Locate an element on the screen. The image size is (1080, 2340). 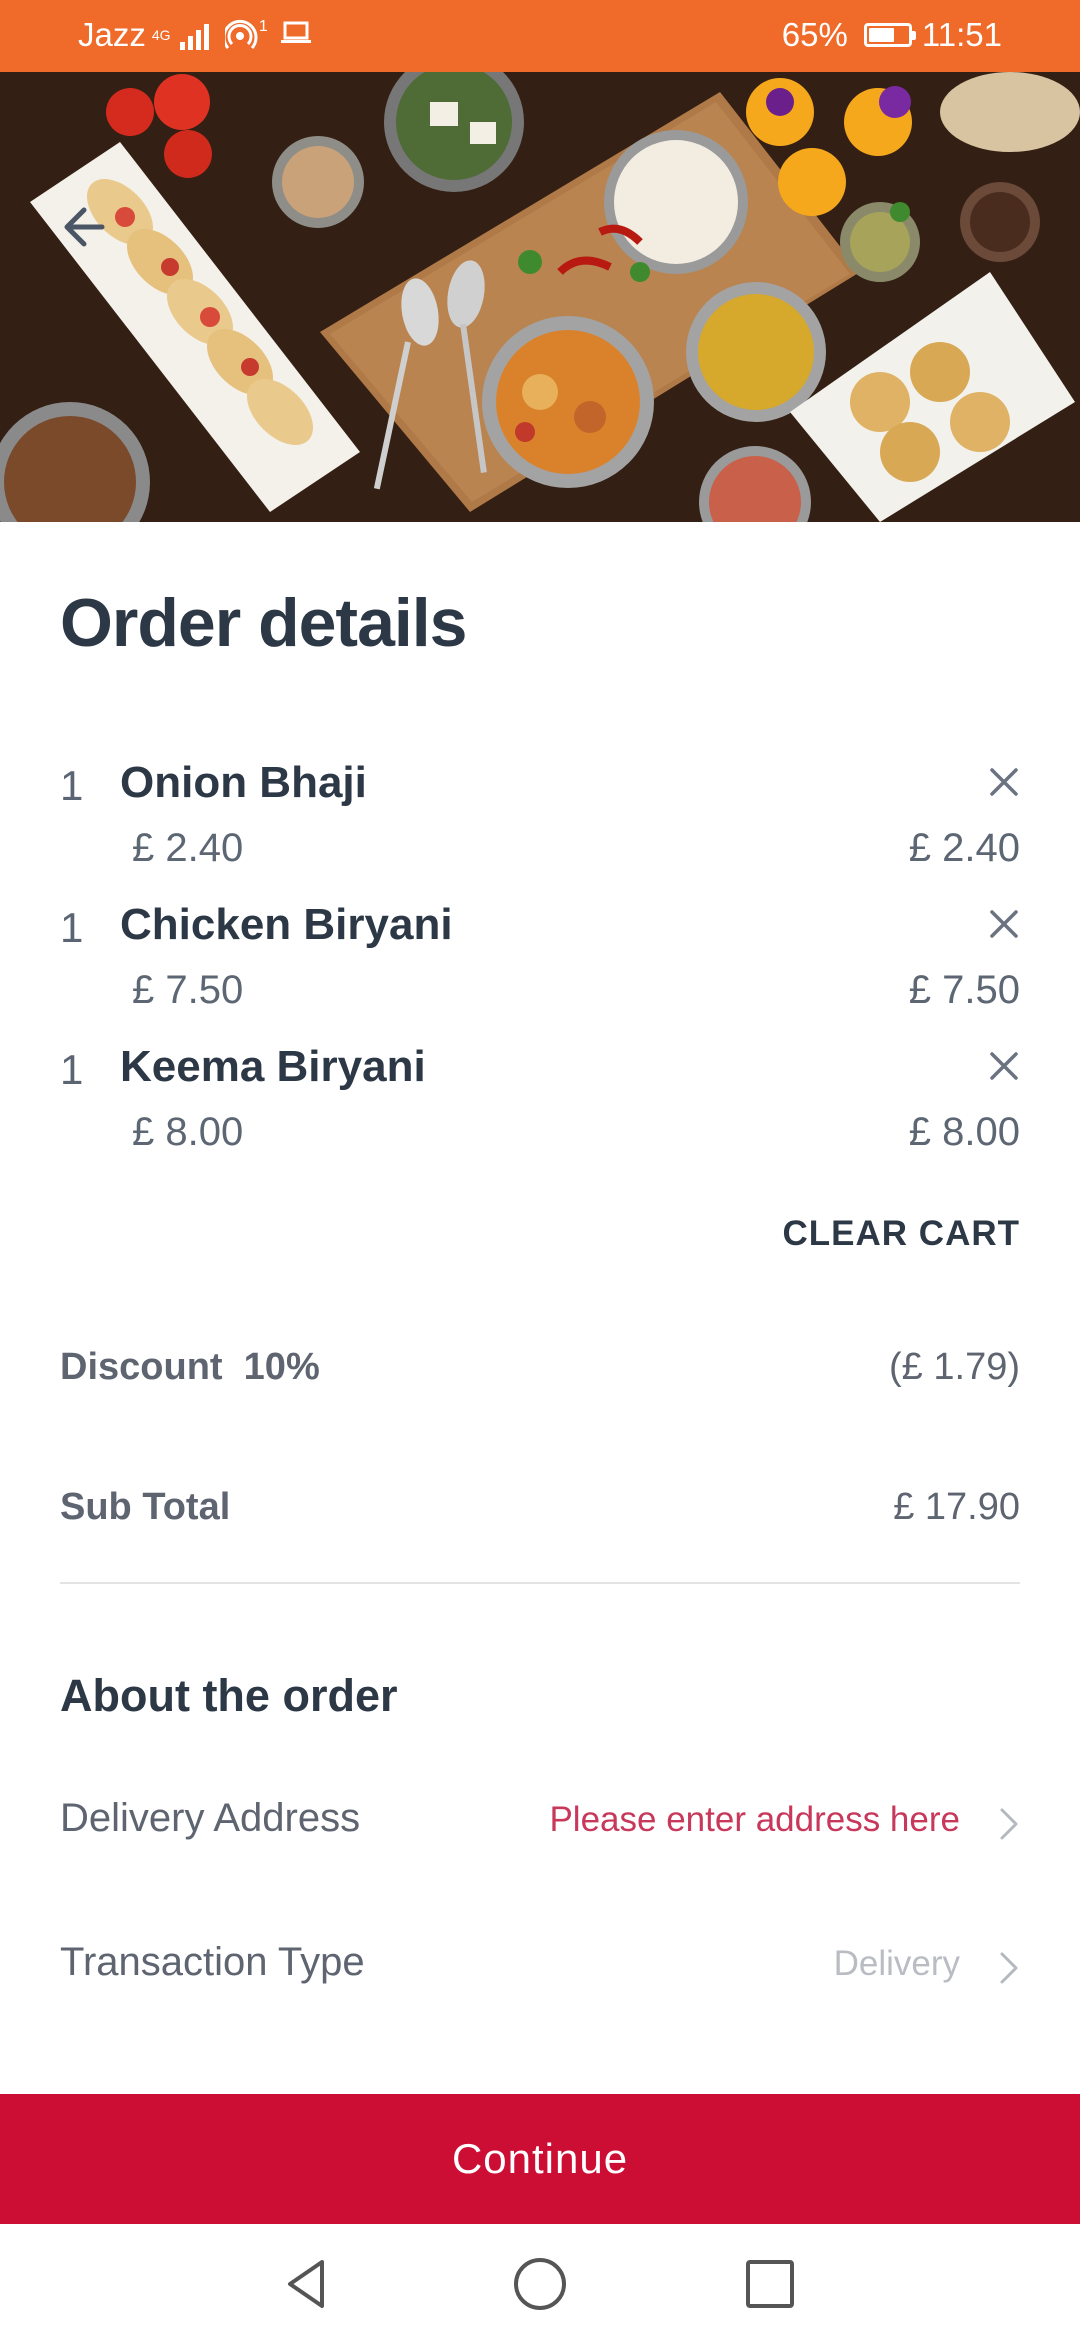
divider is located at coordinates (540, 1583).